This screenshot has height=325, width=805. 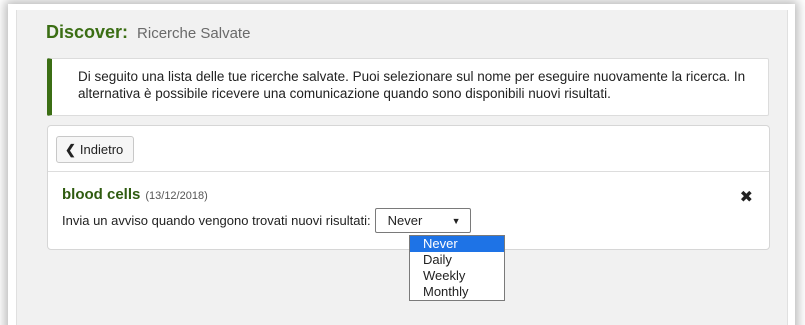 What do you see at coordinates (408, 149) in the screenshot?
I see `card-header: ❮ Indietro` at bounding box center [408, 149].